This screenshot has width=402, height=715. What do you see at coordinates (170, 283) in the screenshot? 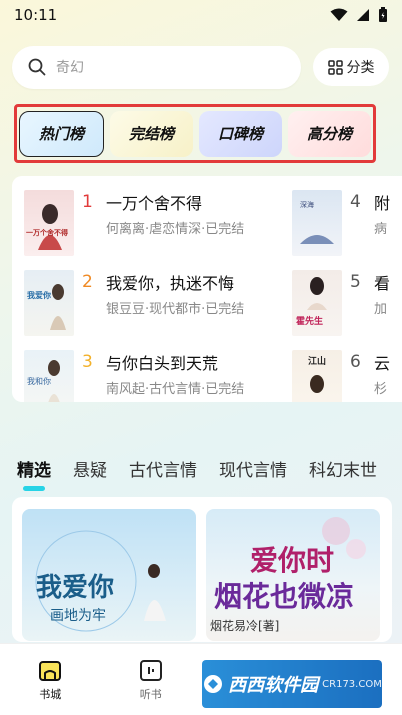
I see `book-title: 我爱你，执迷不悔` at bounding box center [170, 283].